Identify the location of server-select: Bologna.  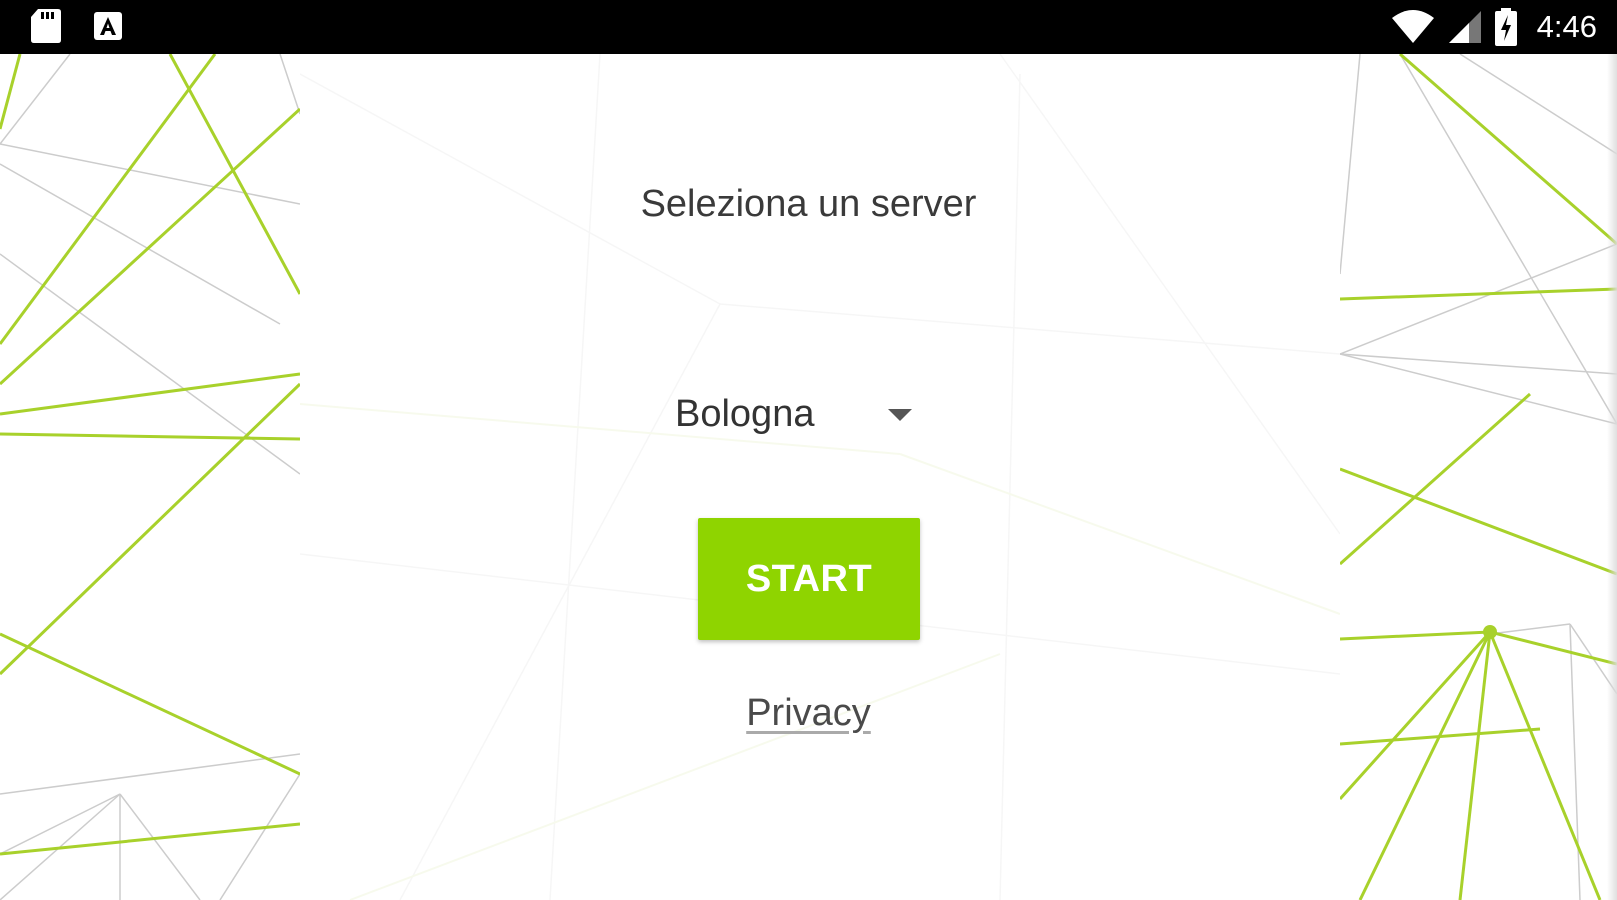
(795, 415).